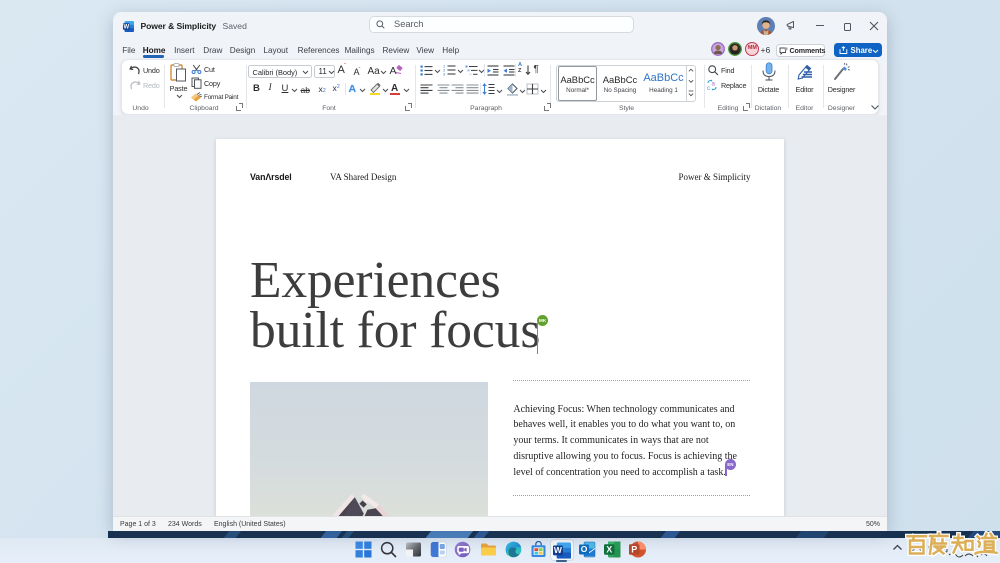 Image resolution: width=1000 pixels, height=563 pixels. I want to click on svg-text: O, so click(584, 549).